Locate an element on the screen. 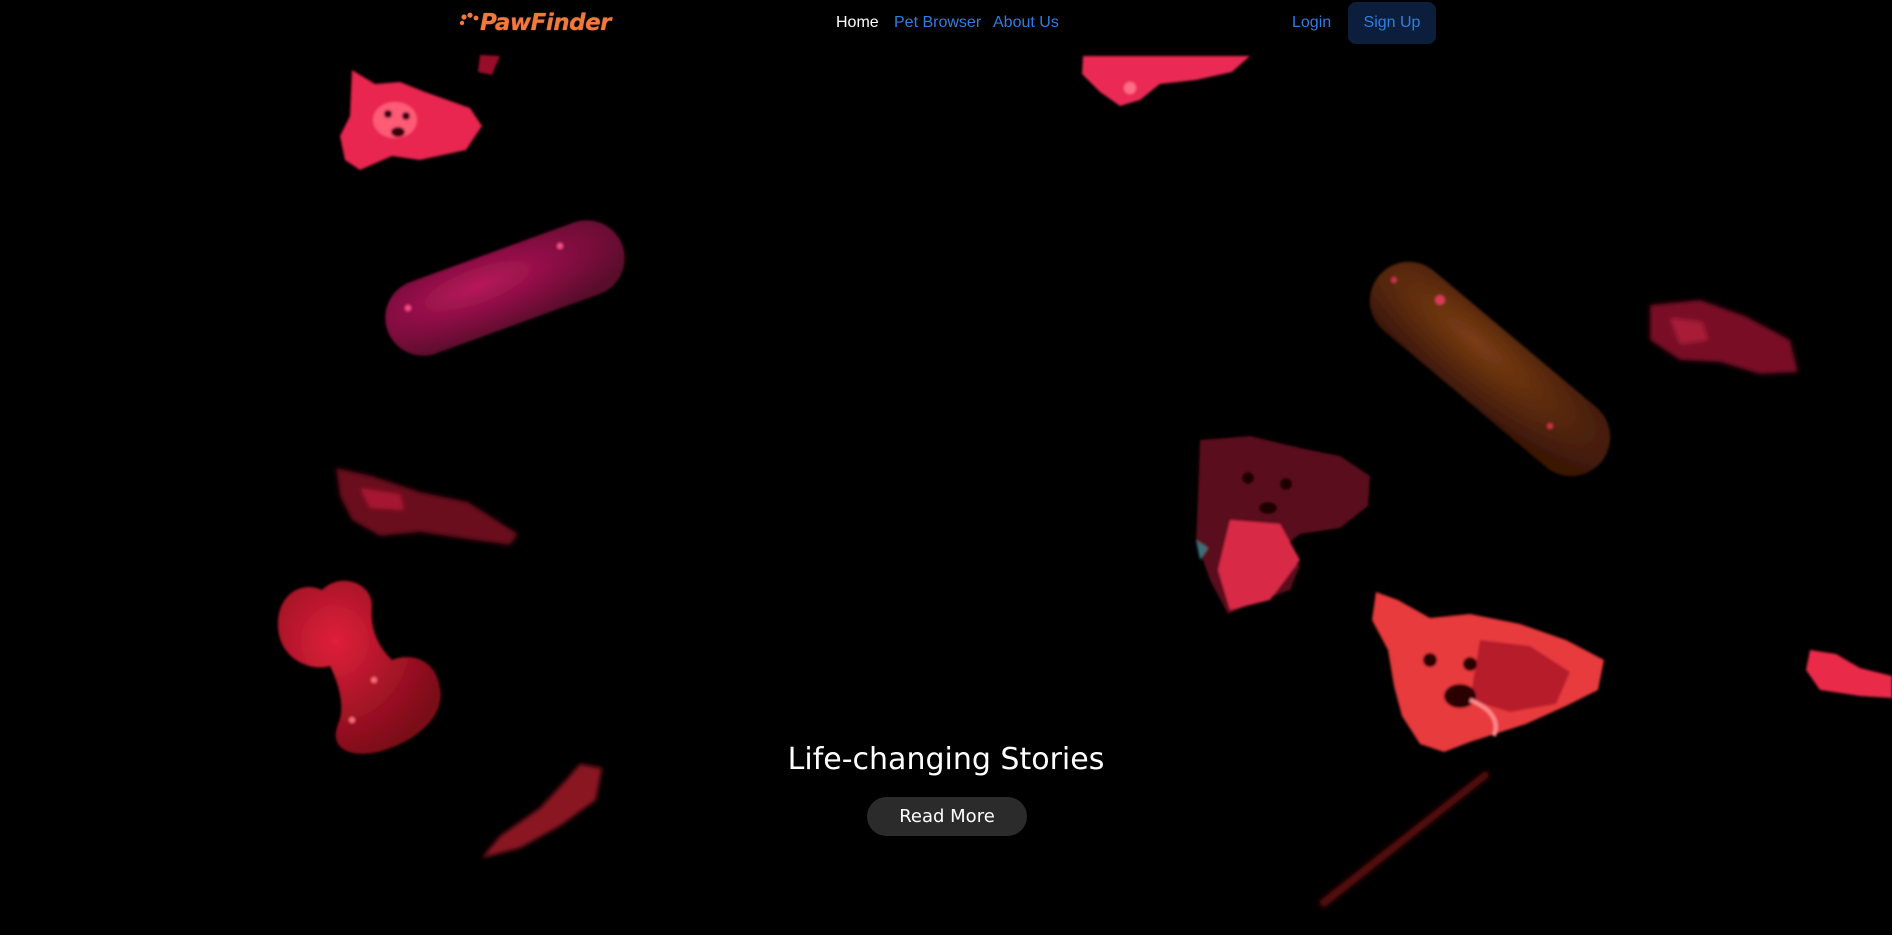 This screenshot has height=935, width=1892. nav-about-us-link: About Us is located at coordinates (1026, 23).